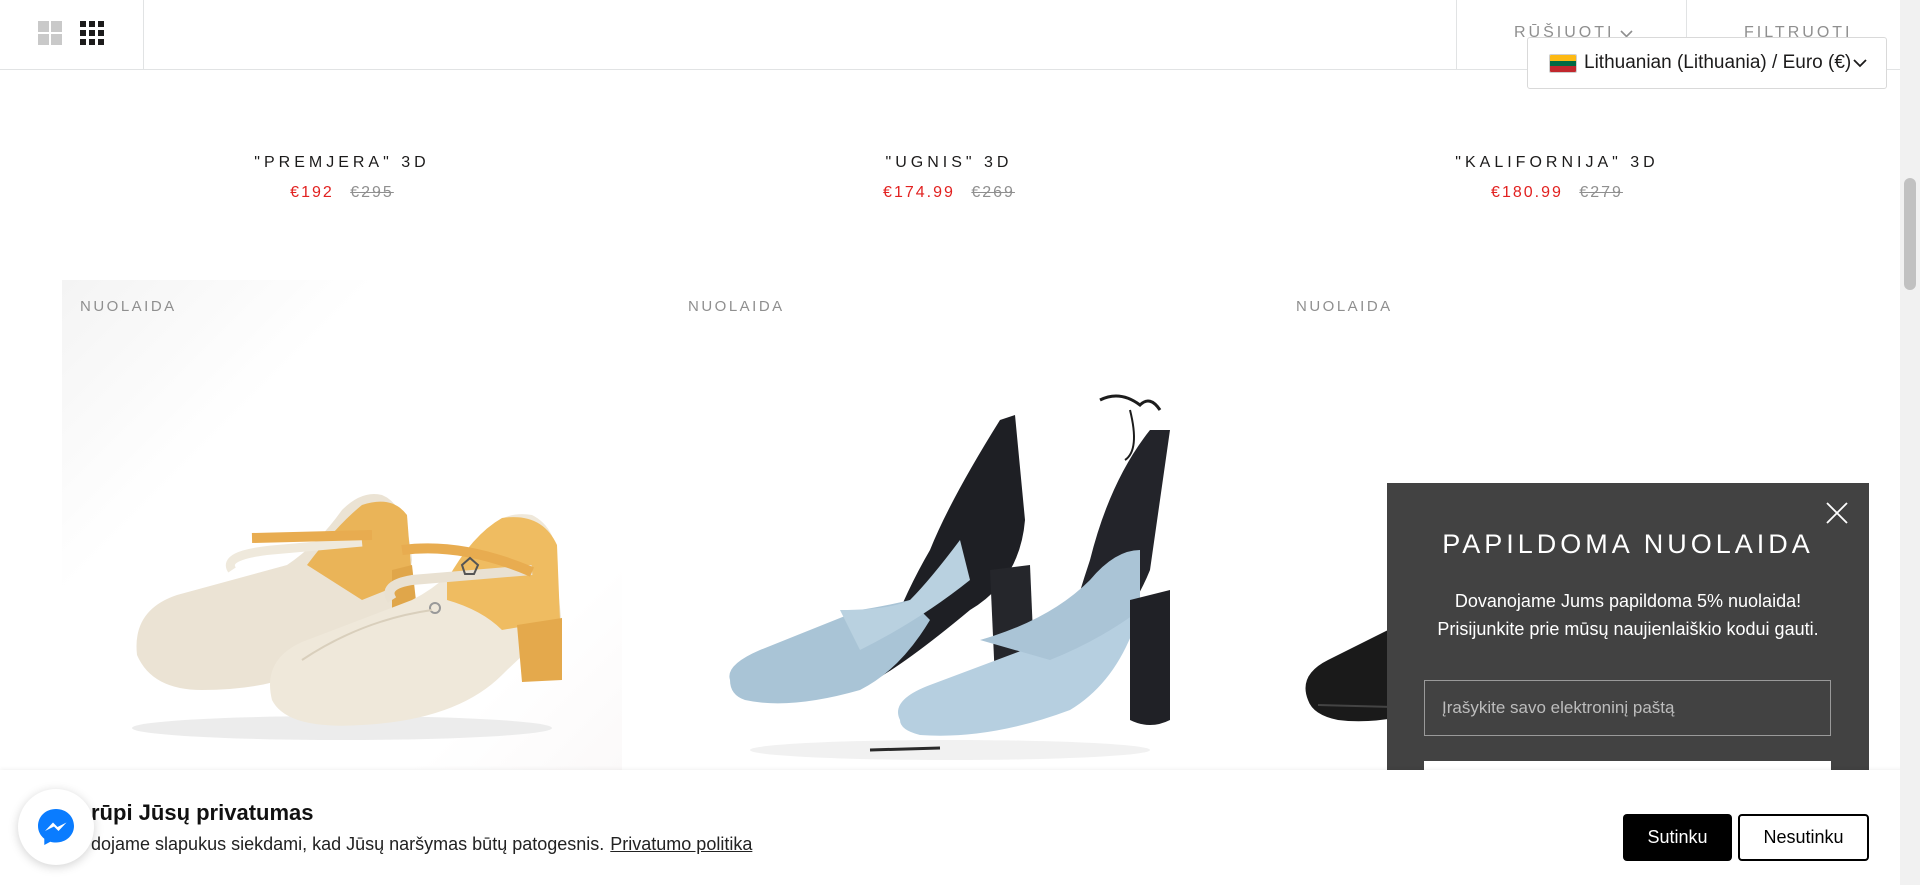 Image resolution: width=1920 pixels, height=885 pixels. Describe the element at coordinates (1601, 192) in the screenshot. I see `compare-price: €279` at that location.